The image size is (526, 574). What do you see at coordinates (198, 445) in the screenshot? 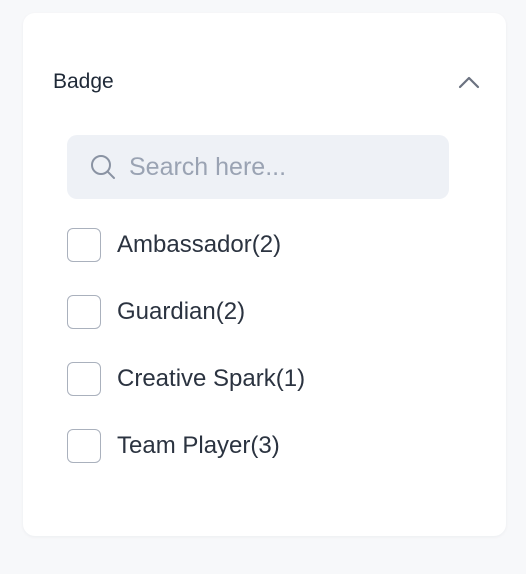
I see `option-label: Team Player(3)` at bounding box center [198, 445].